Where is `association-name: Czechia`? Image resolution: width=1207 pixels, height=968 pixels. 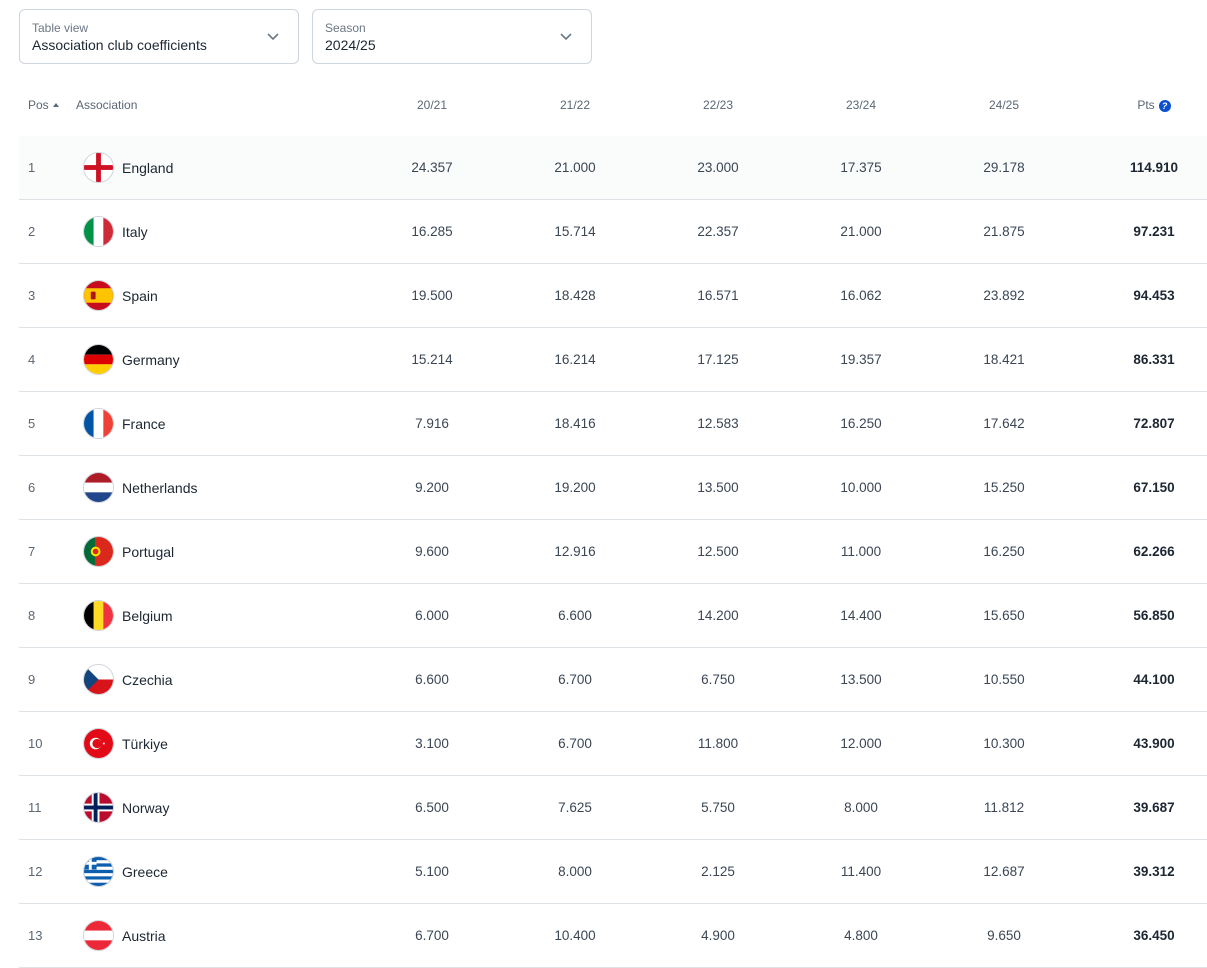
association-name: Czechia is located at coordinates (147, 680).